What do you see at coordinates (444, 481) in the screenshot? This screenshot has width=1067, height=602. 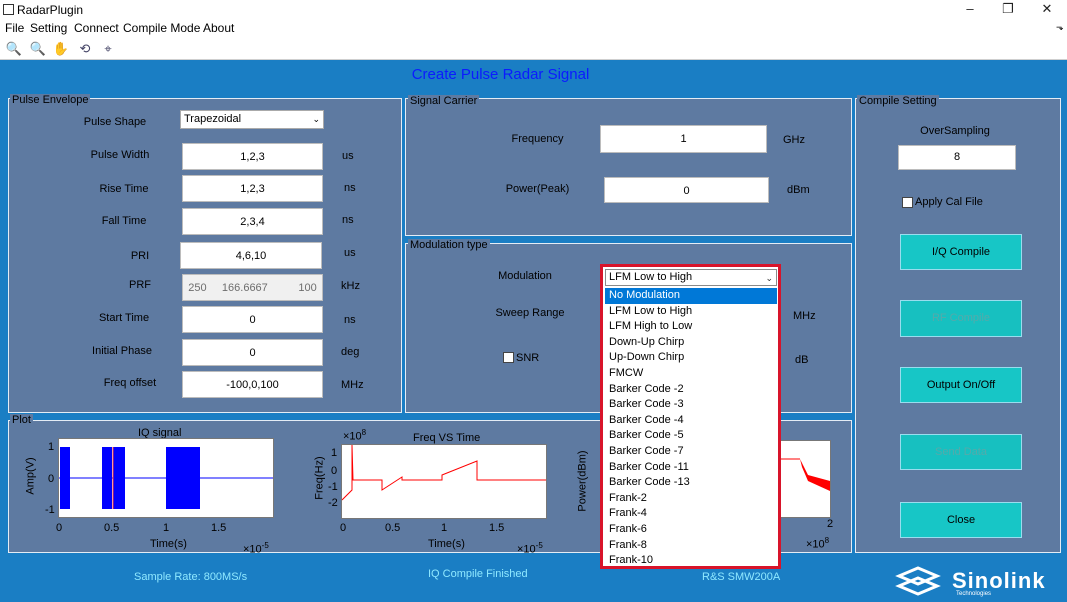 I see `freq-plot-axes` at bounding box center [444, 481].